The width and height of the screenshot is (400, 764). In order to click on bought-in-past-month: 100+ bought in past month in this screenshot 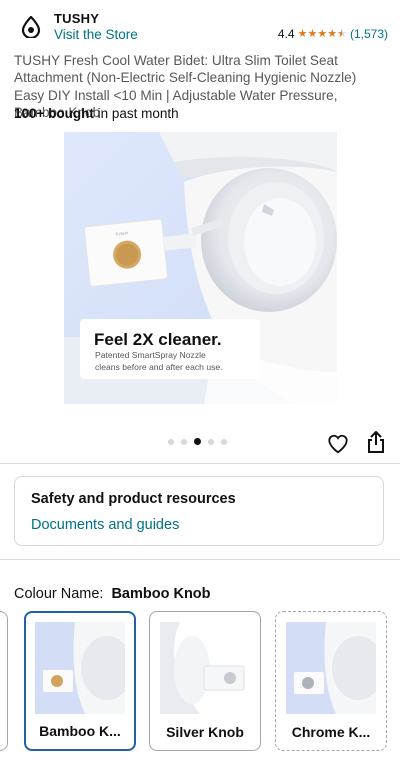, I will do `click(96, 113)`.